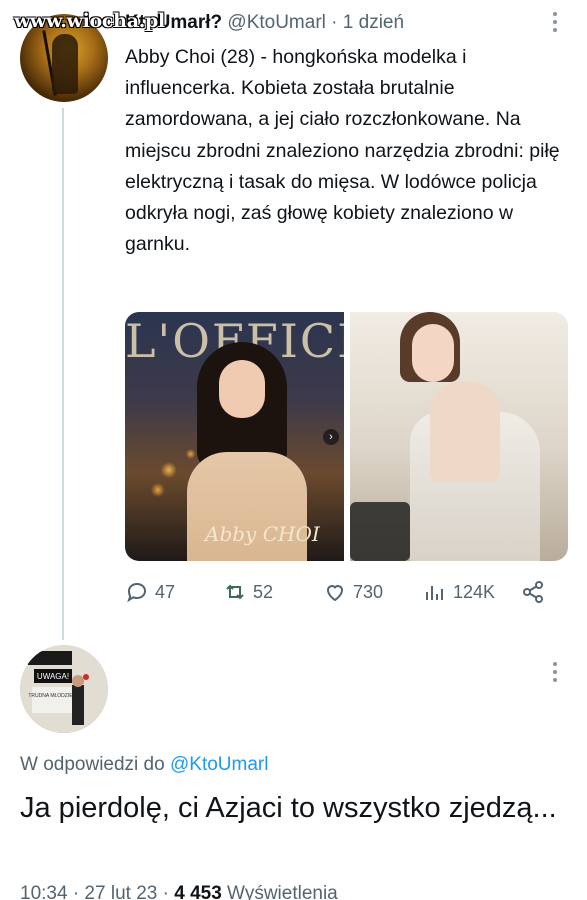  I want to click on media-photo-1: L'OFFICIEL Abby CHOI ›, so click(234, 436).